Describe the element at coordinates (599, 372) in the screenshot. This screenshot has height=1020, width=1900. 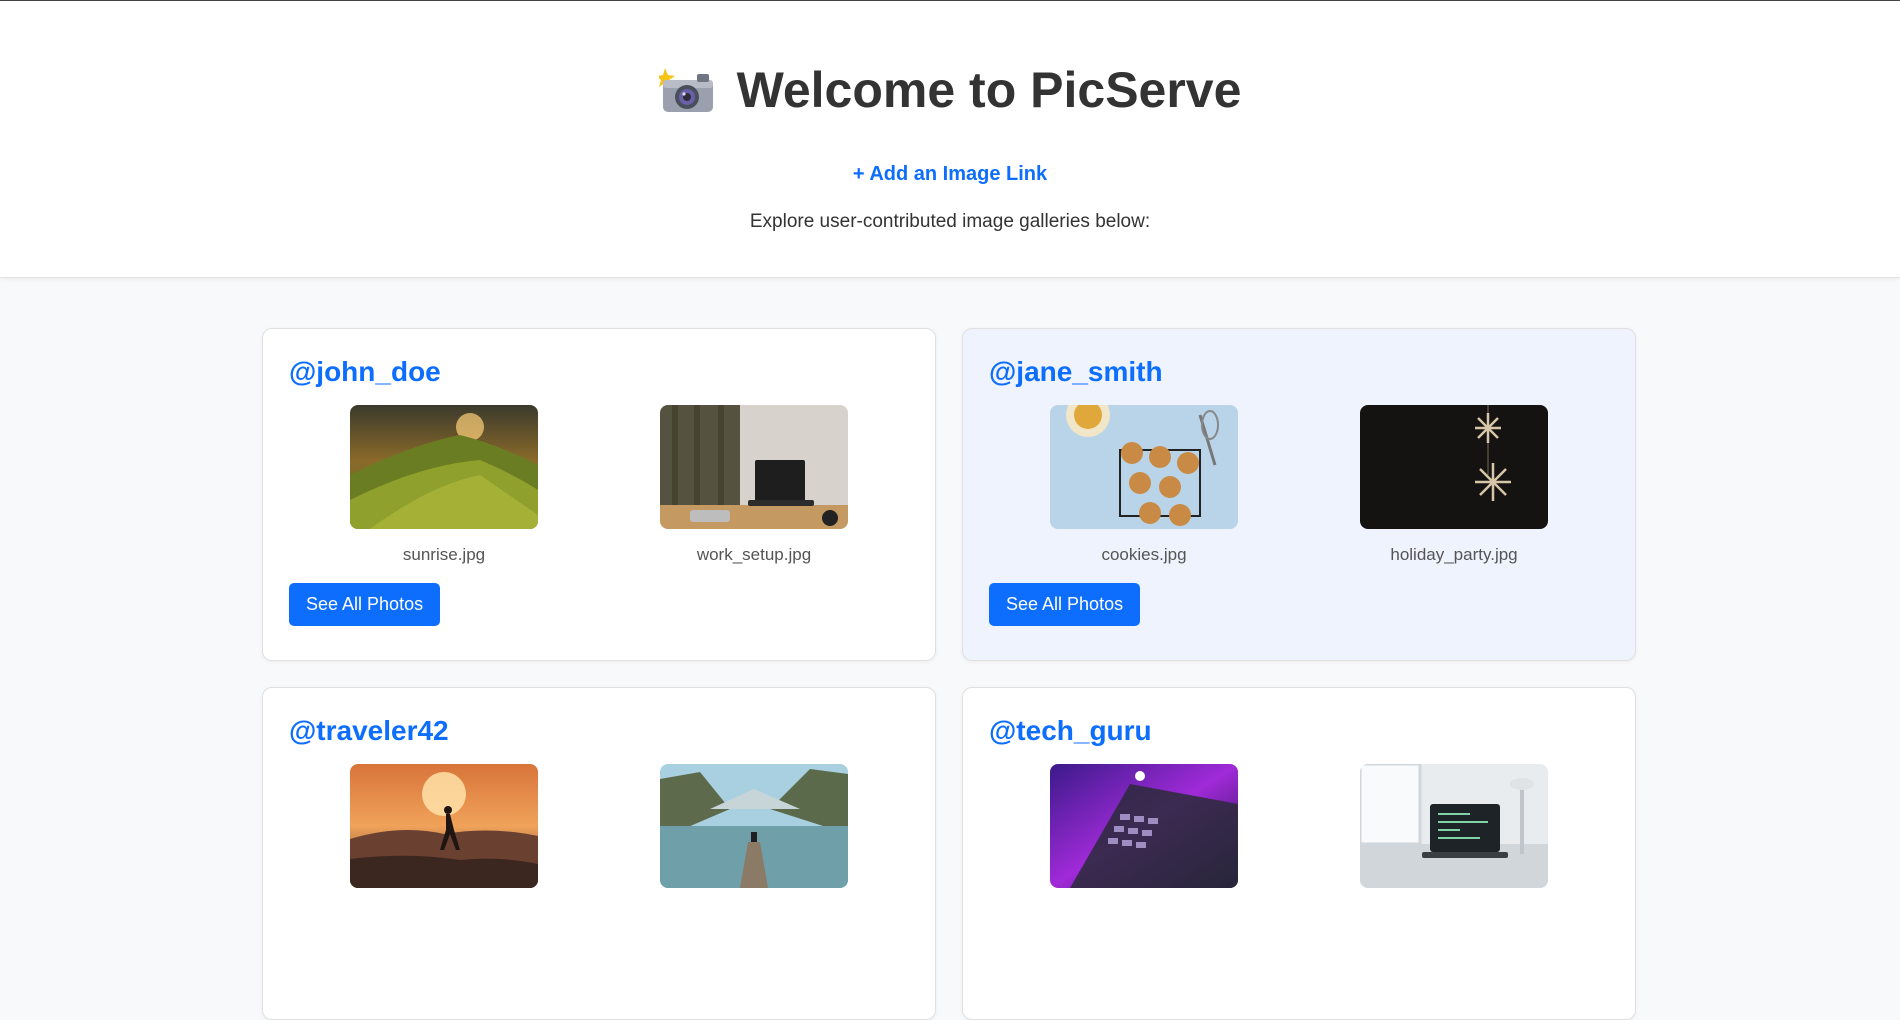
I see `gallery-username: @john_doe` at that location.